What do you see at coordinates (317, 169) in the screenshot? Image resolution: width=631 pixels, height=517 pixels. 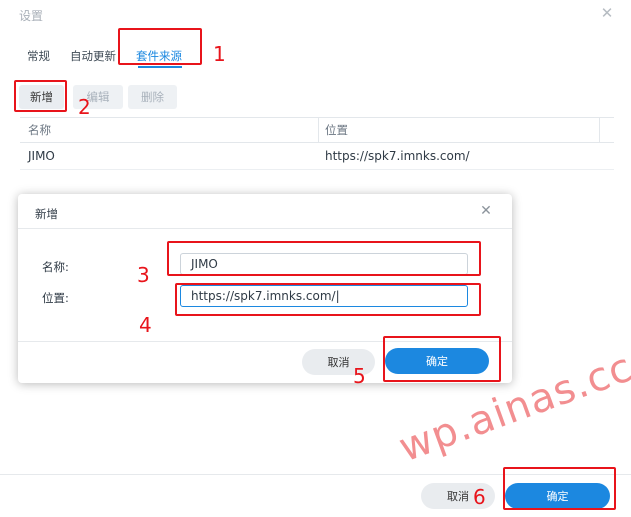 I see `row-divider` at bounding box center [317, 169].